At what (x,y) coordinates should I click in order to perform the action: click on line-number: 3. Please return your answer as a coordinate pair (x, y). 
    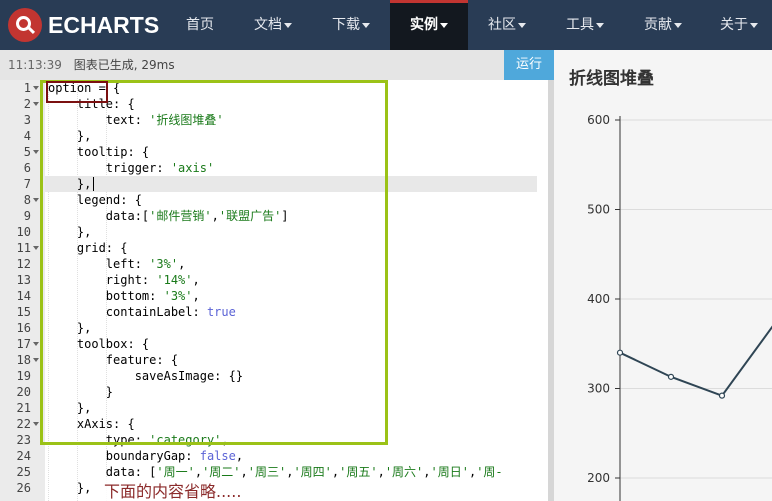
    Looking at the image, I should click on (27, 120).